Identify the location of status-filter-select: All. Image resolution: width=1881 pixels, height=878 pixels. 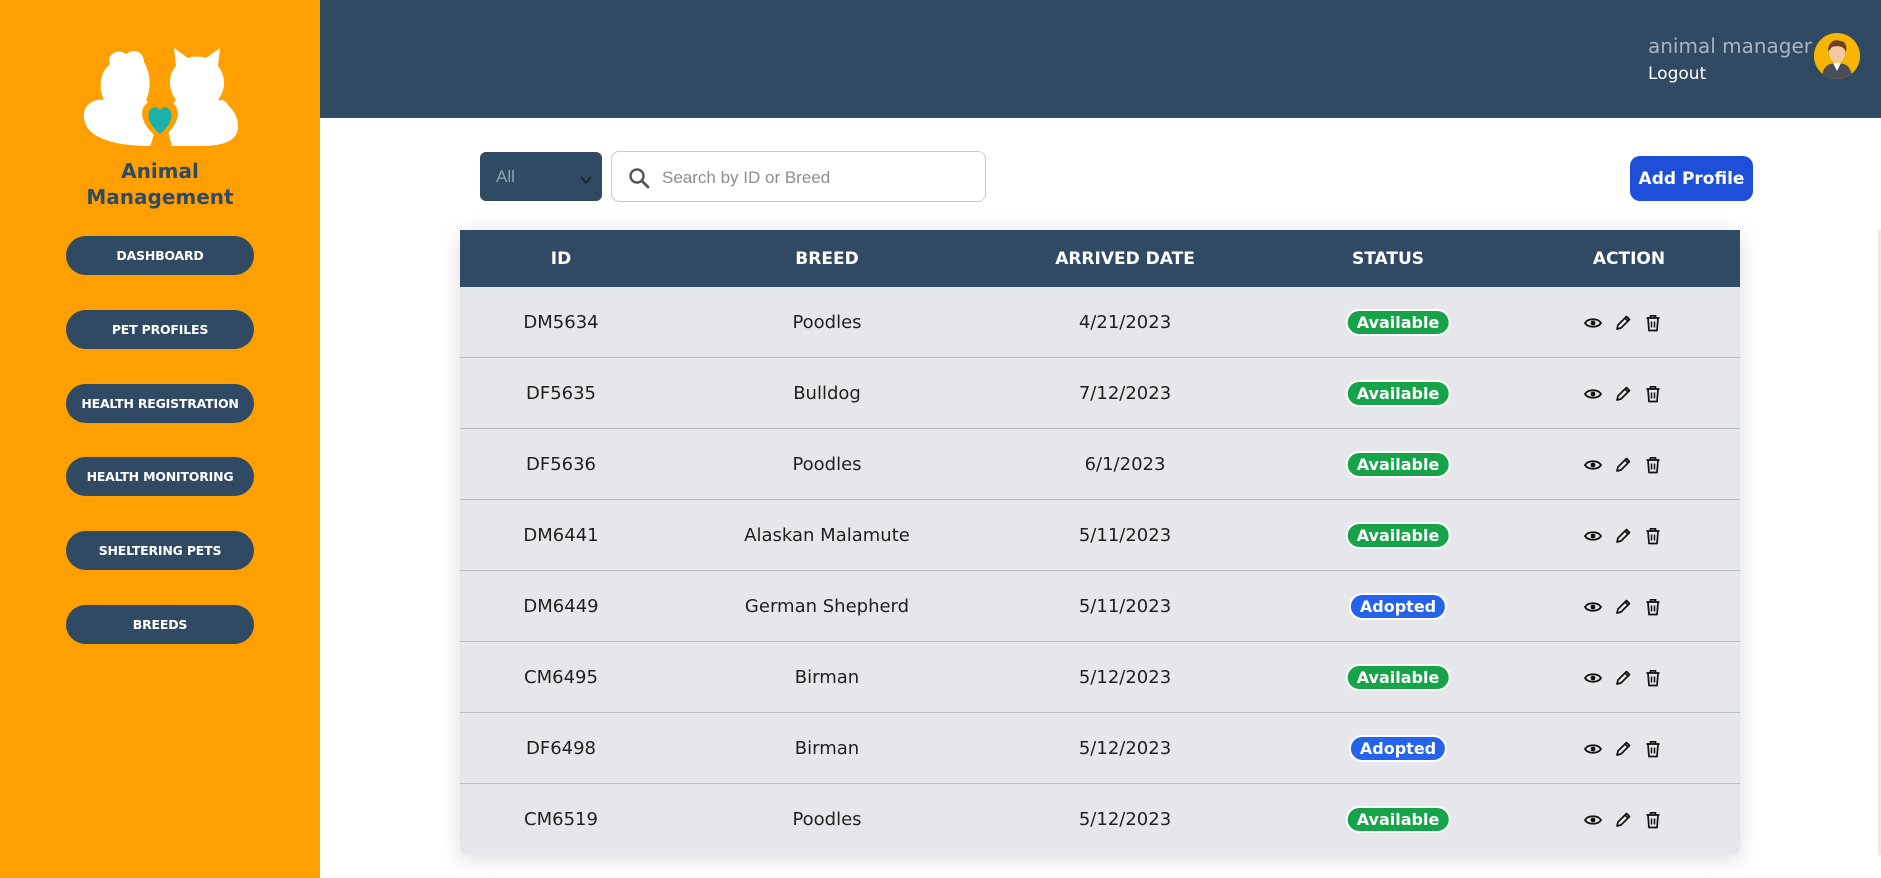
(541, 176).